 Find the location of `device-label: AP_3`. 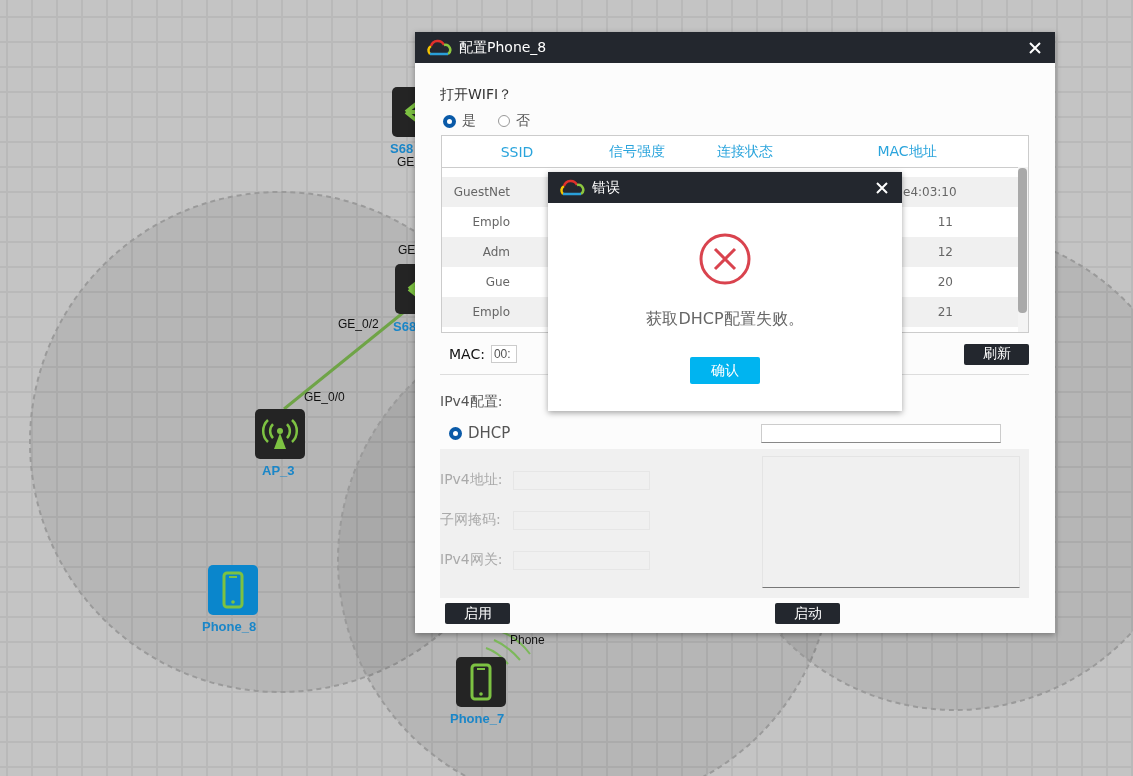

device-label: AP_3 is located at coordinates (278, 470).